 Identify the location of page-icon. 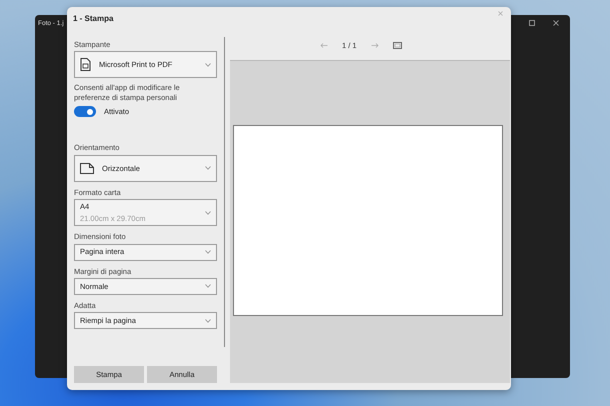
(87, 168).